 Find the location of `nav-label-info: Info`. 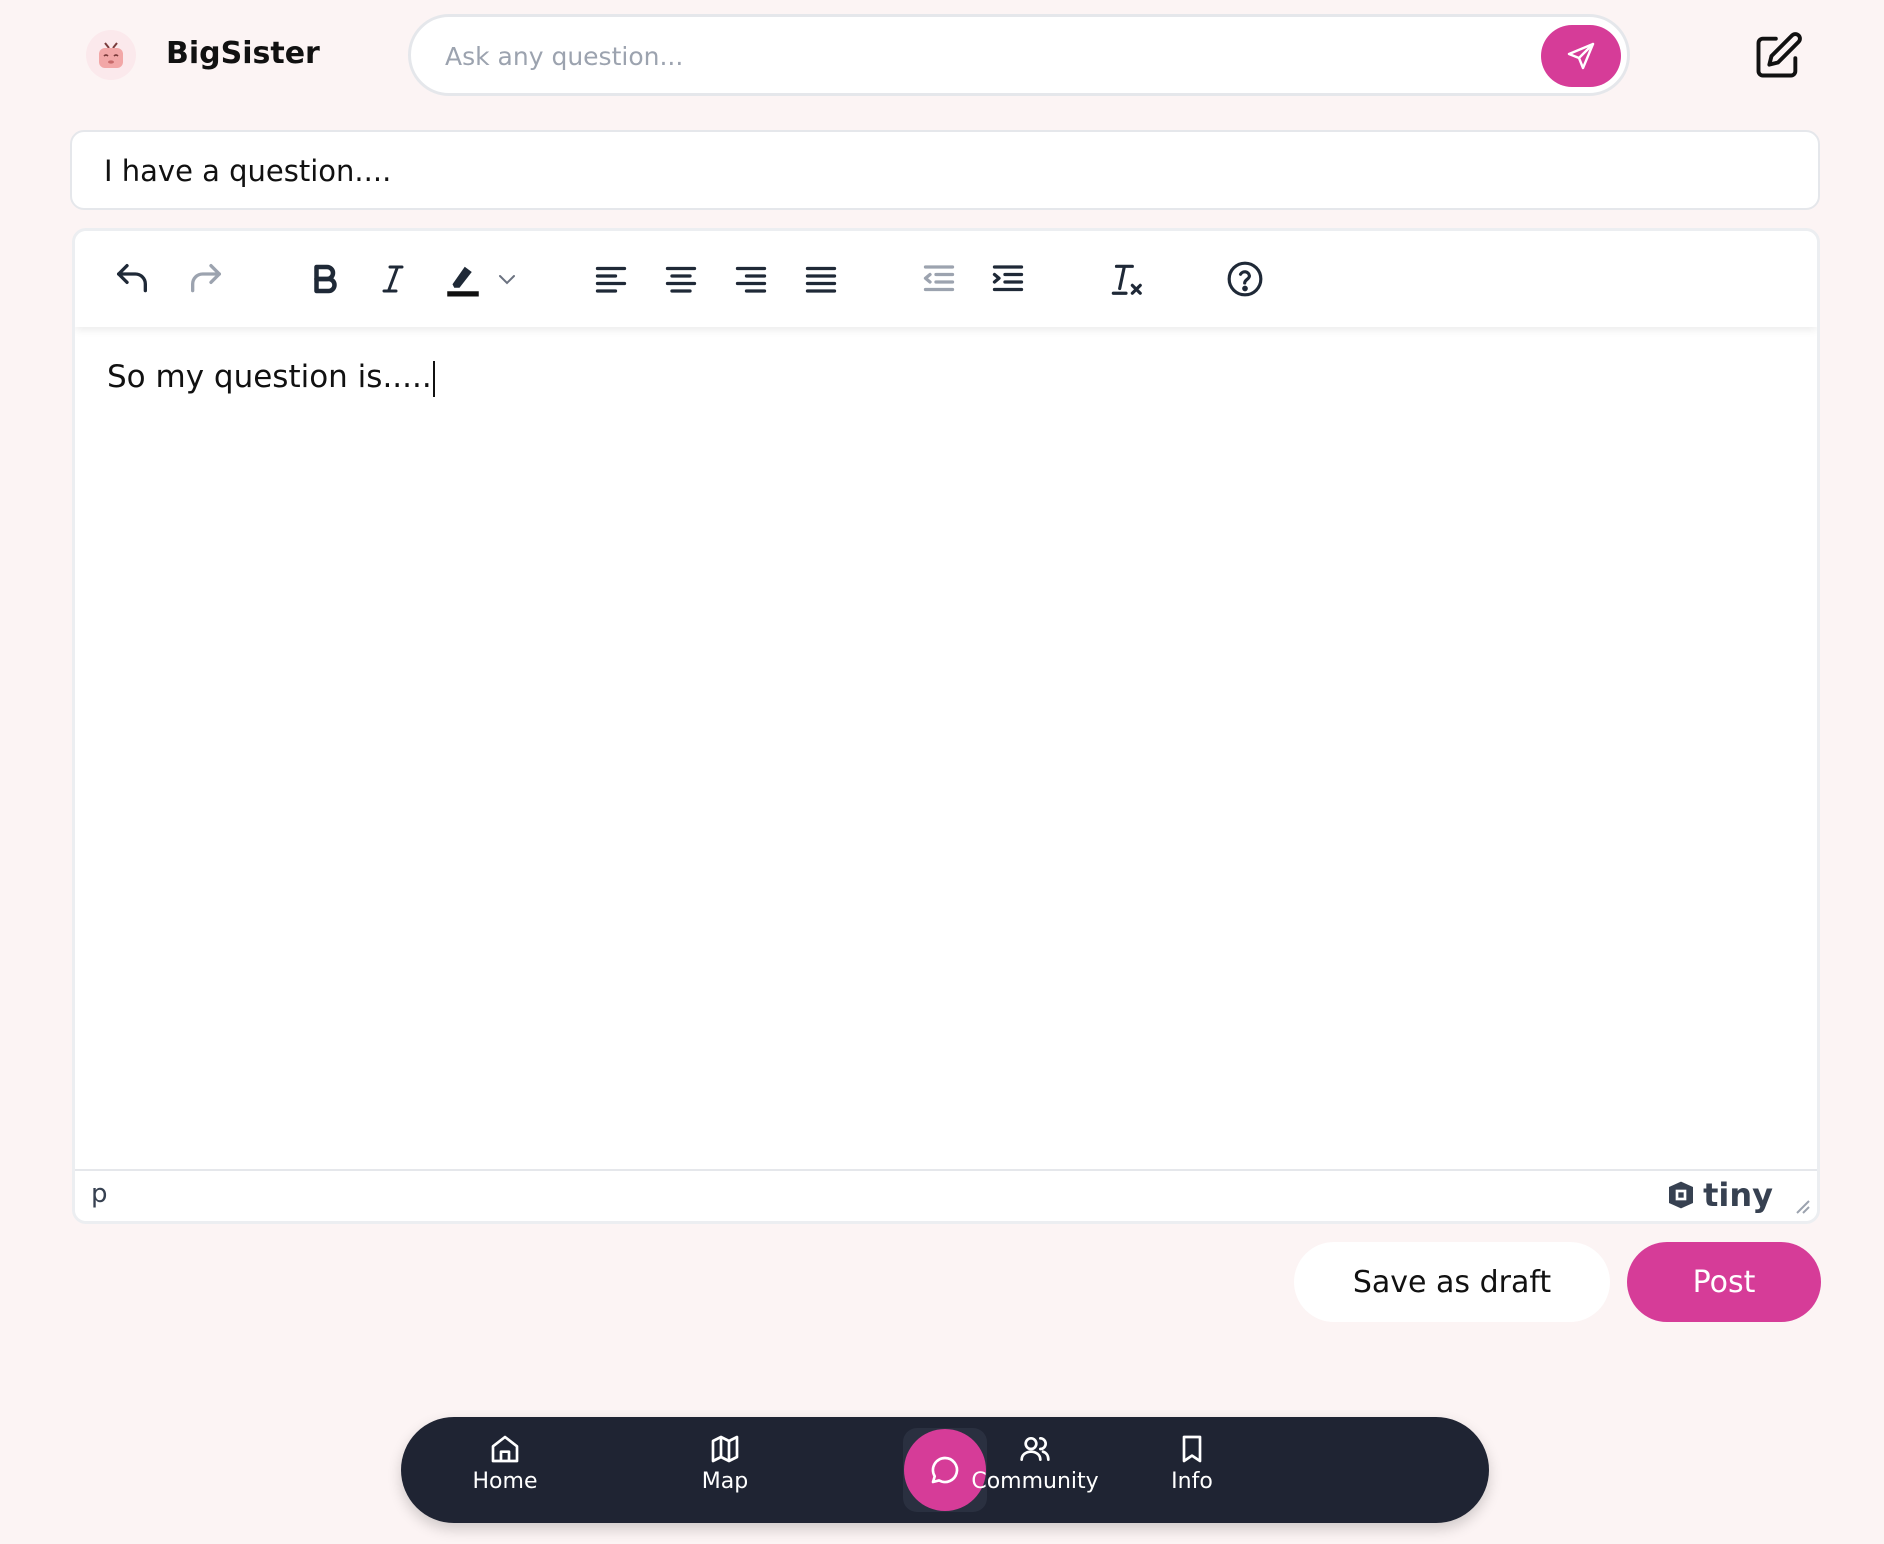

nav-label-info: Info is located at coordinates (1192, 1481).